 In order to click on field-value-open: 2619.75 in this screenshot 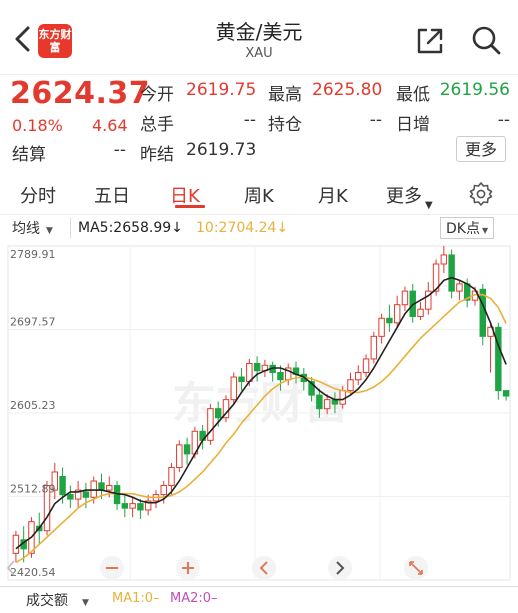, I will do `click(221, 90)`.